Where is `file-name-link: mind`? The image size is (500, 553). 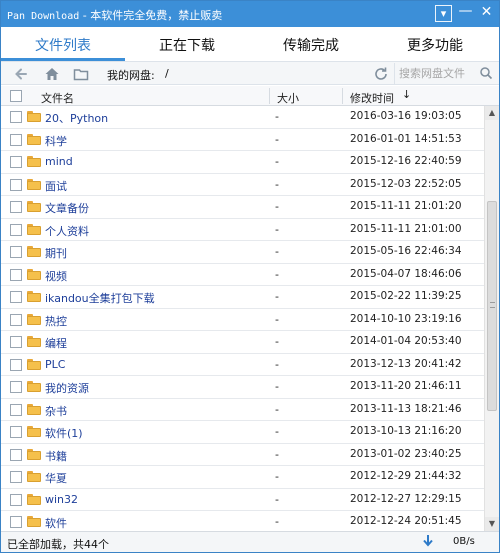 file-name-link: mind is located at coordinates (59, 161).